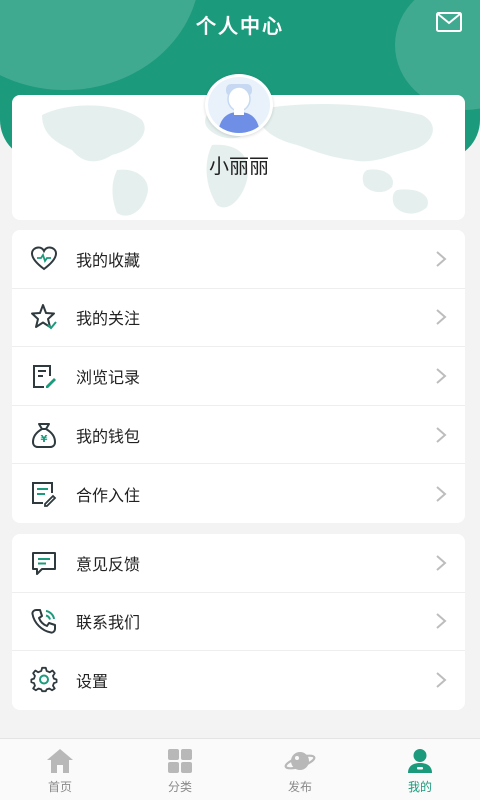 The width and height of the screenshot is (480, 800). What do you see at coordinates (43, 621) in the screenshot?
I see `phone-icon` at bounding box center [43, 621].